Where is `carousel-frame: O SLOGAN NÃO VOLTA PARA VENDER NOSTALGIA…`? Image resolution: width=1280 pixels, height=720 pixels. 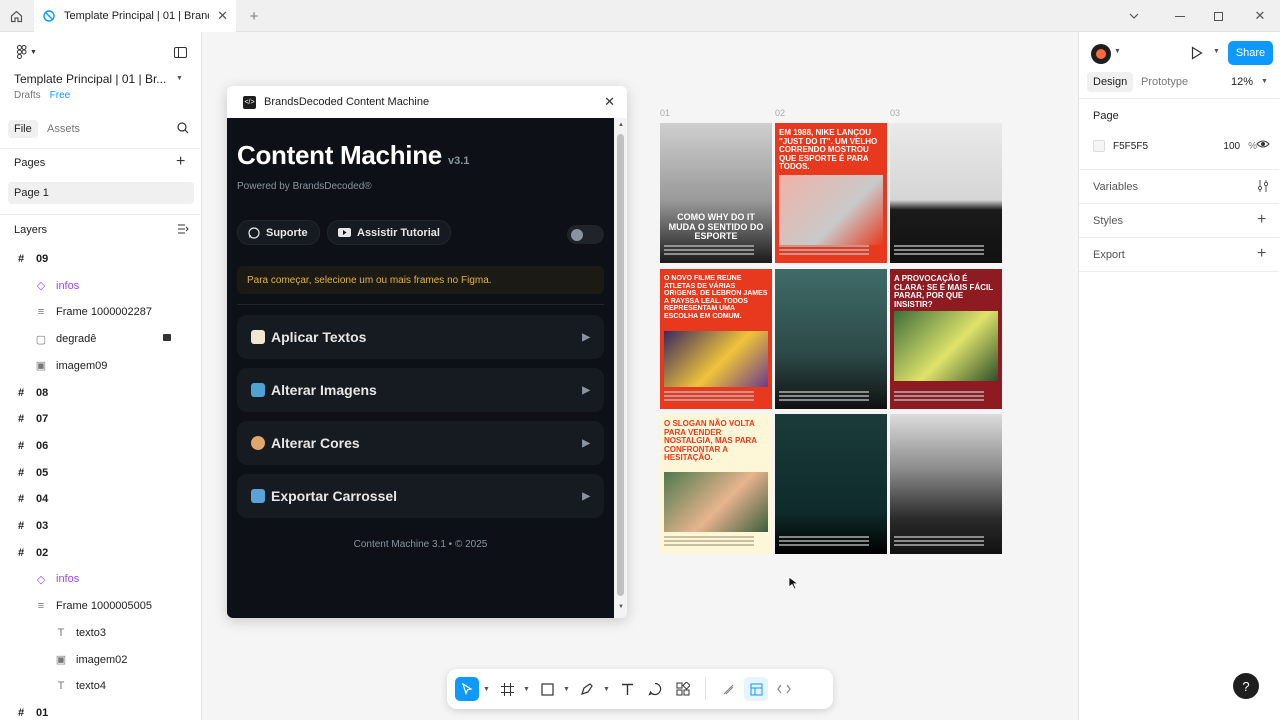 carousel-frame: O SLOGAN NÃO VOLTA PARA VENDER NOSTALGIA… is located at coordinates (716, 484).